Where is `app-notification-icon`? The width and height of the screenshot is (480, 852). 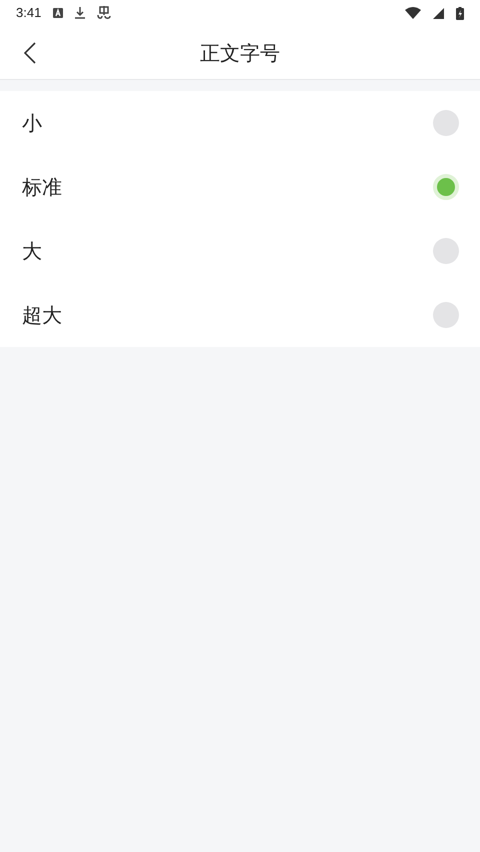
app-notification-icon is located at coordinates (104, 13).